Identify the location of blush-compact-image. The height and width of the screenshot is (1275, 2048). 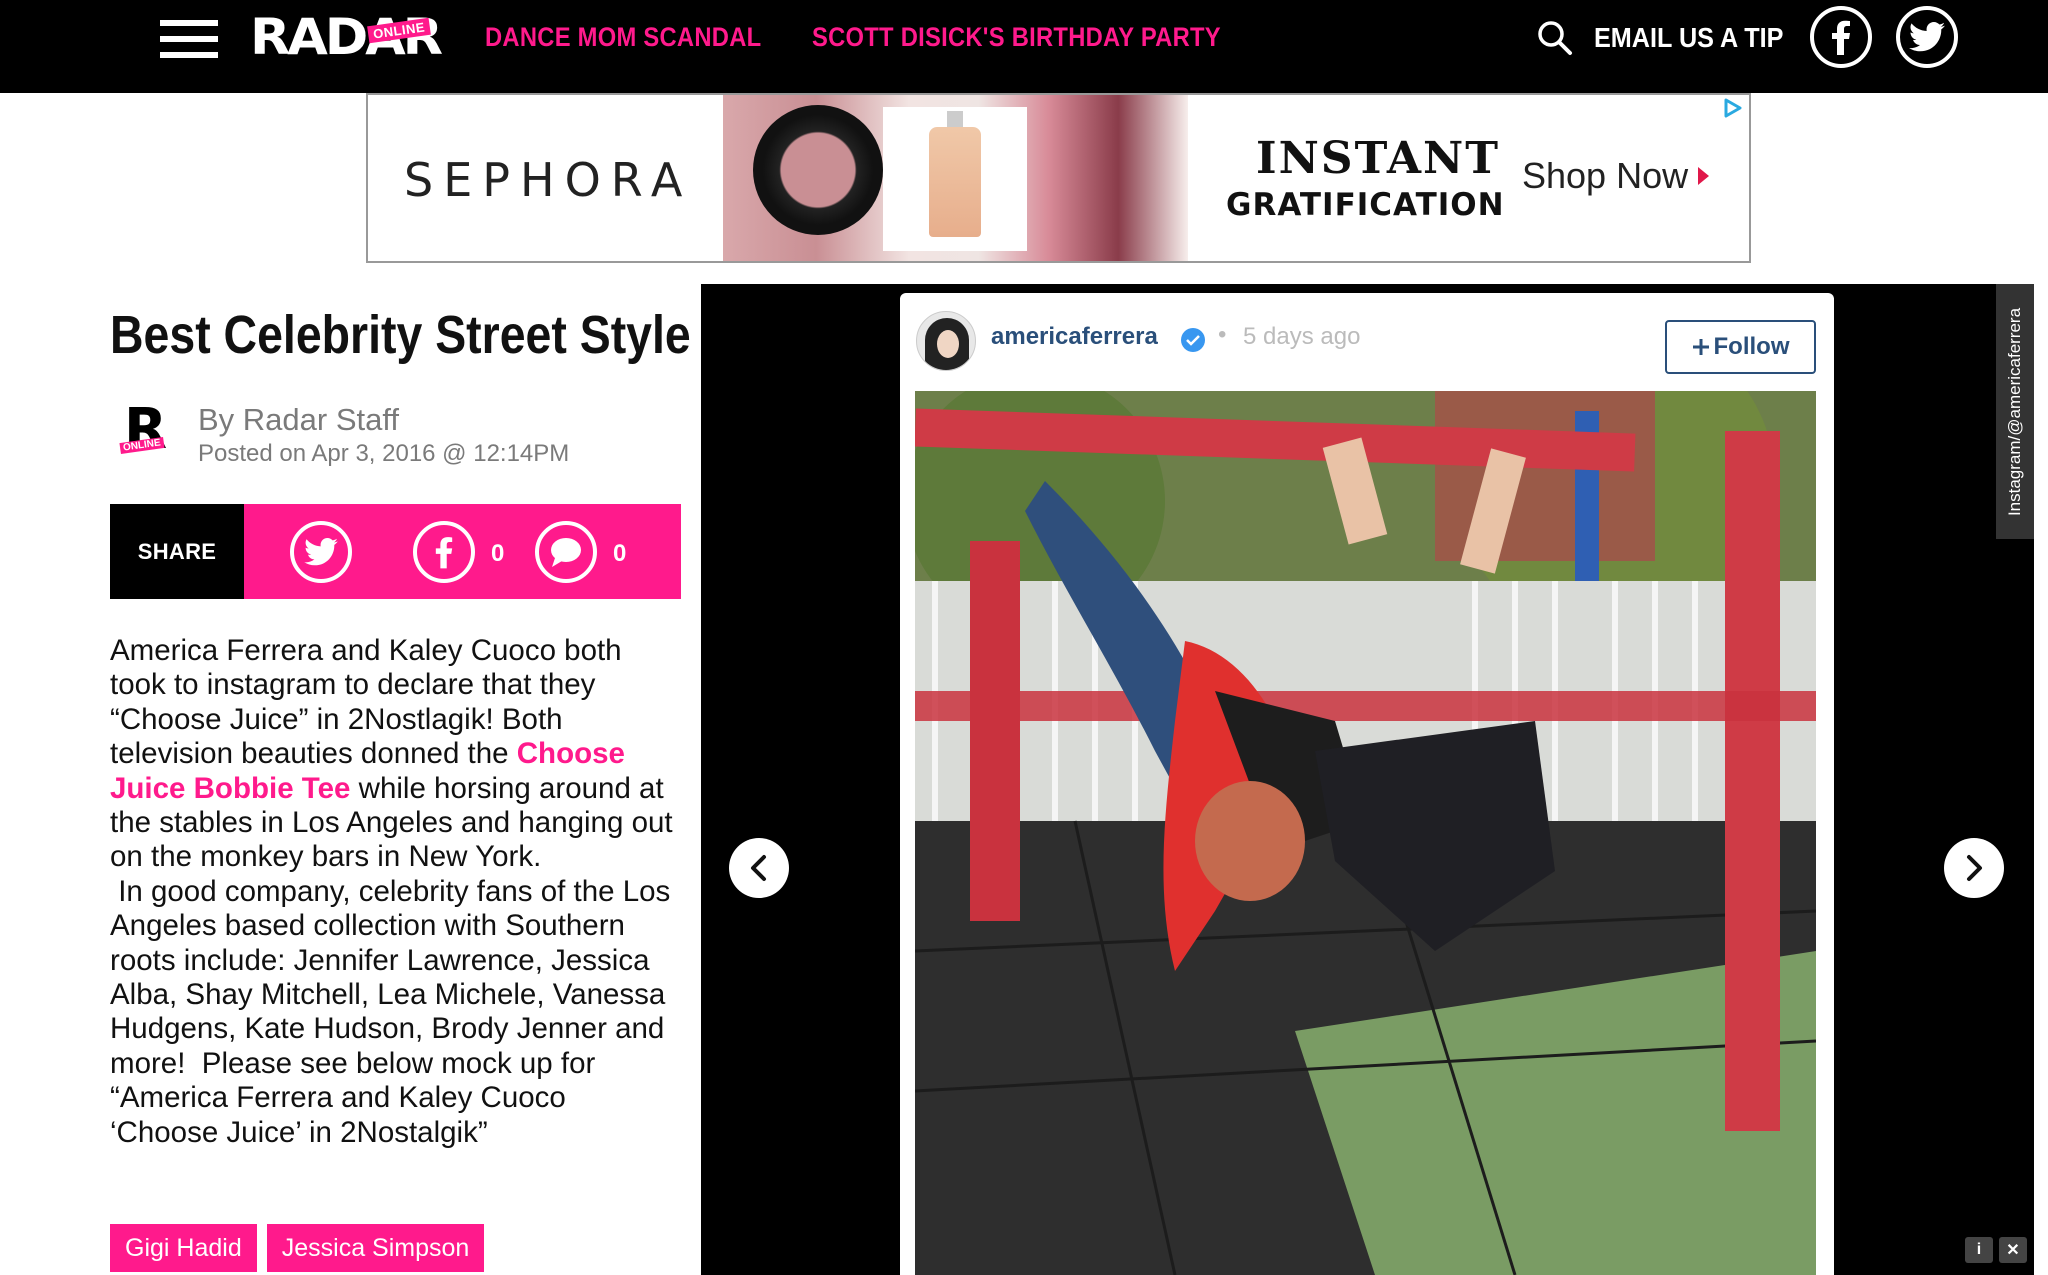
(818, 170).